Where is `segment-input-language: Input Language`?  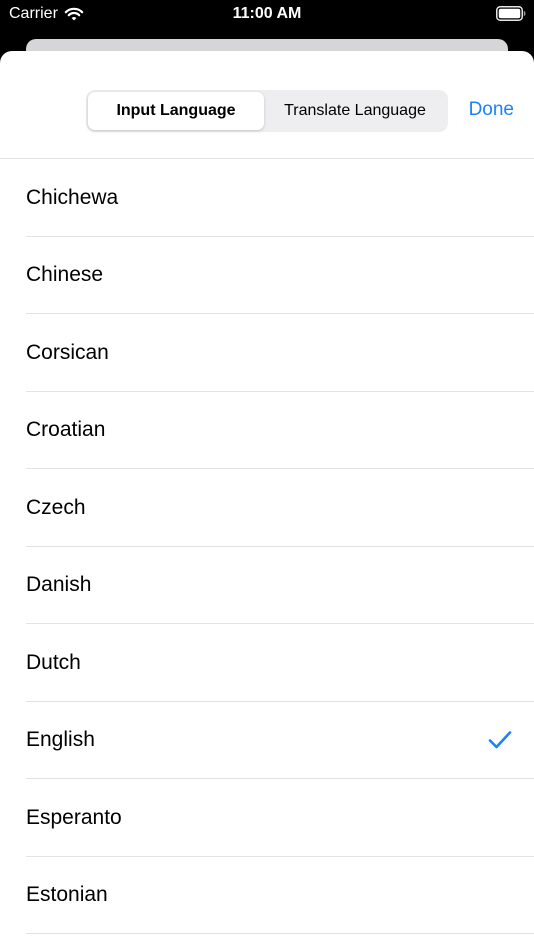
segment-input-language: Input Language is located at coordinates (176, 111).